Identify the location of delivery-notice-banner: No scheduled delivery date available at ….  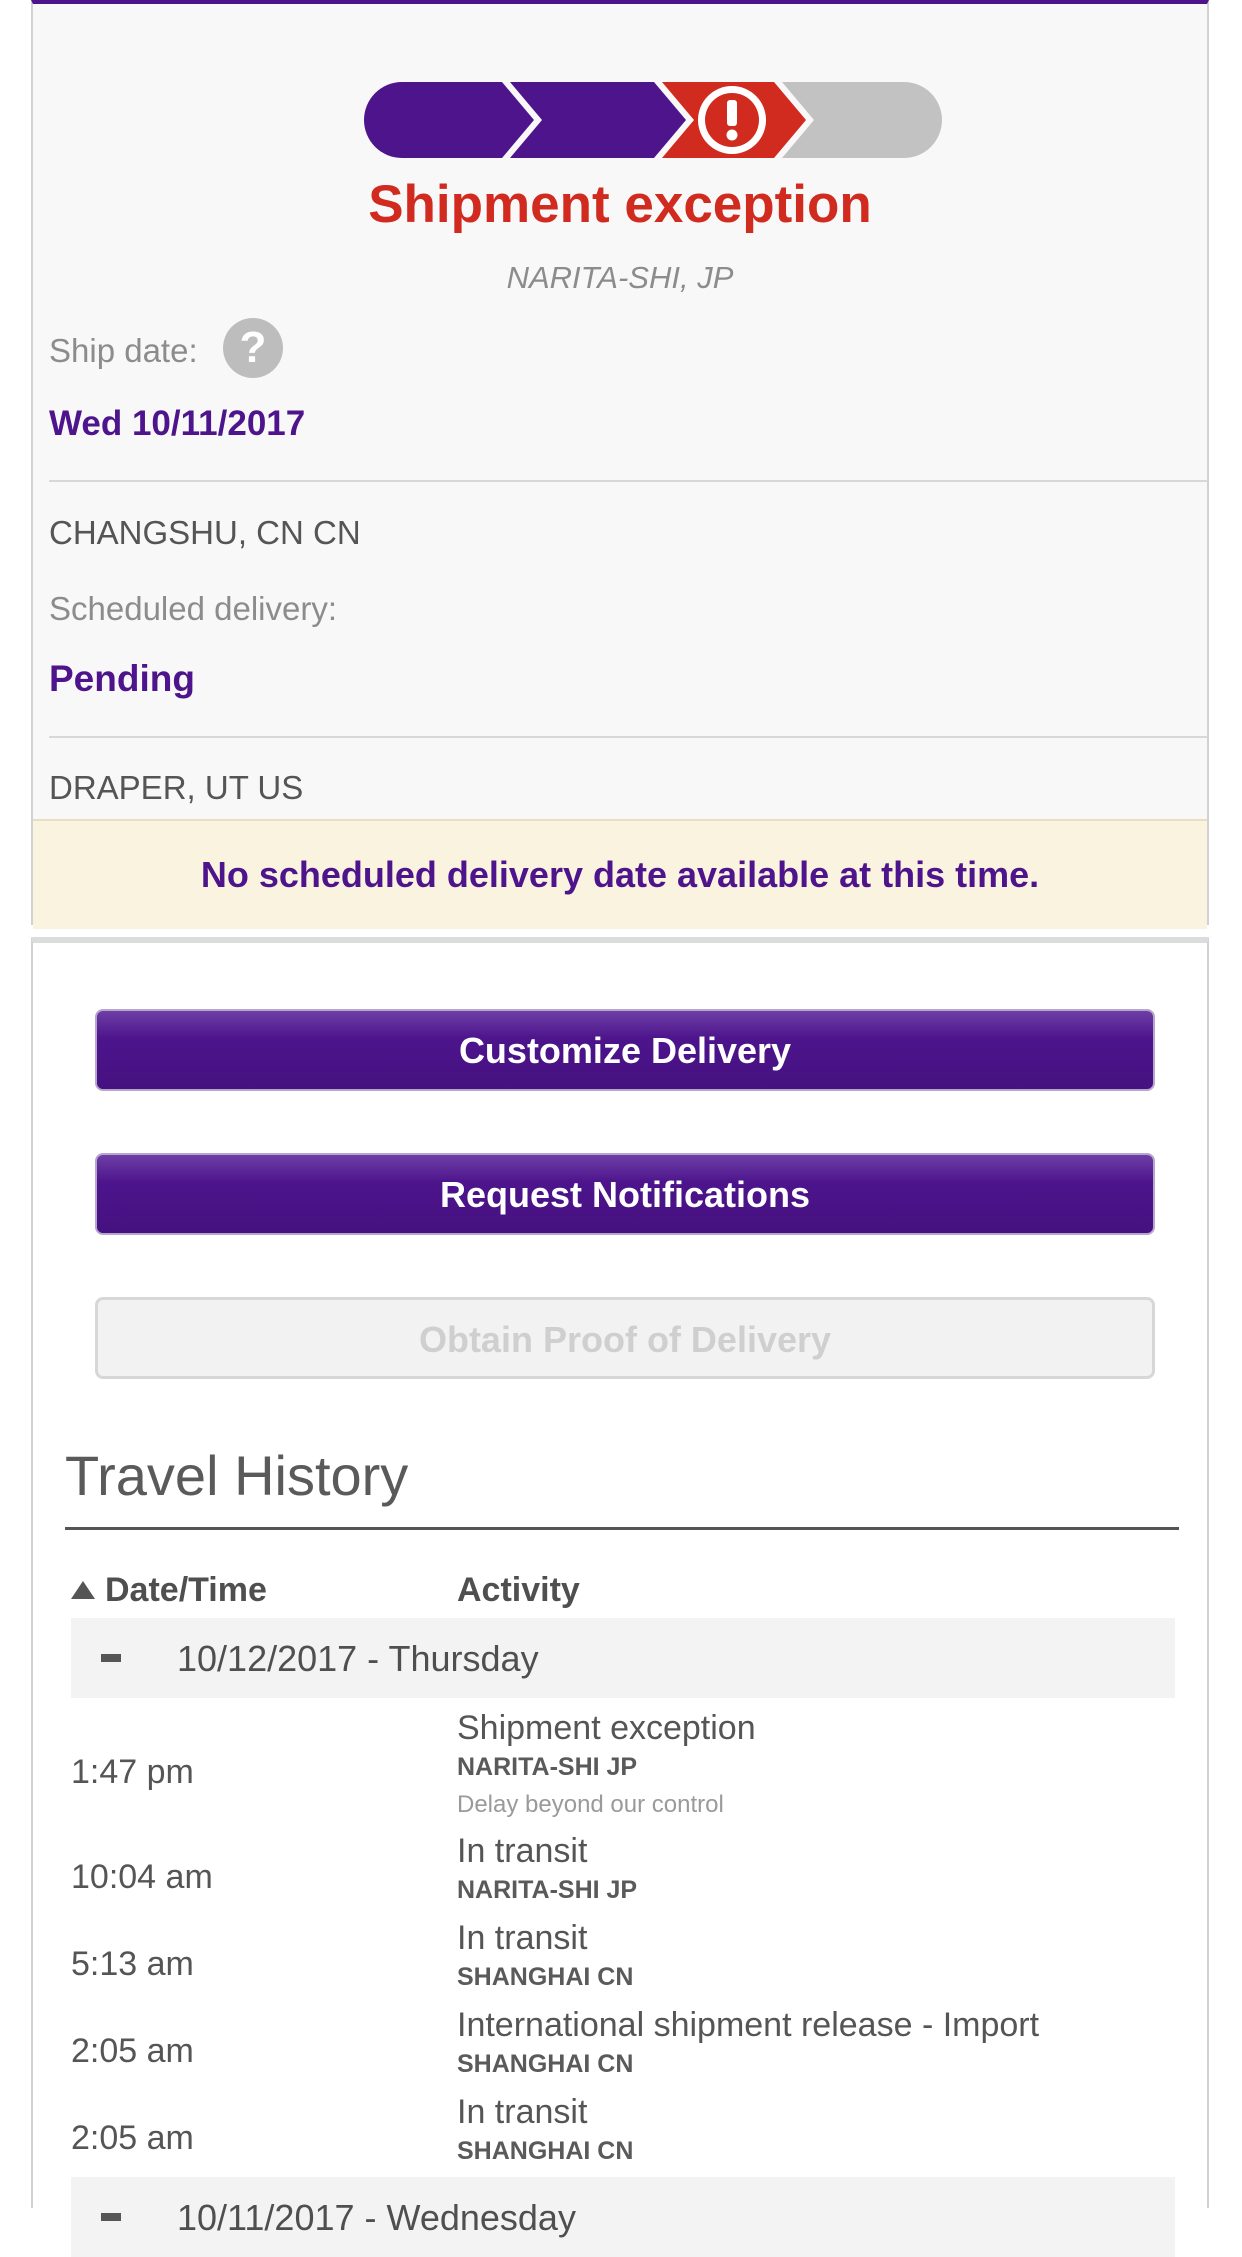
(620, 874).